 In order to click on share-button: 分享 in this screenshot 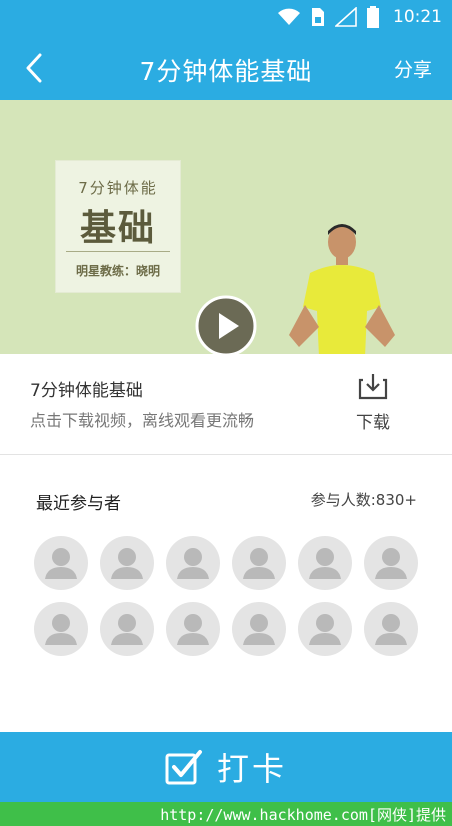, I will do `click(413, 68)`.